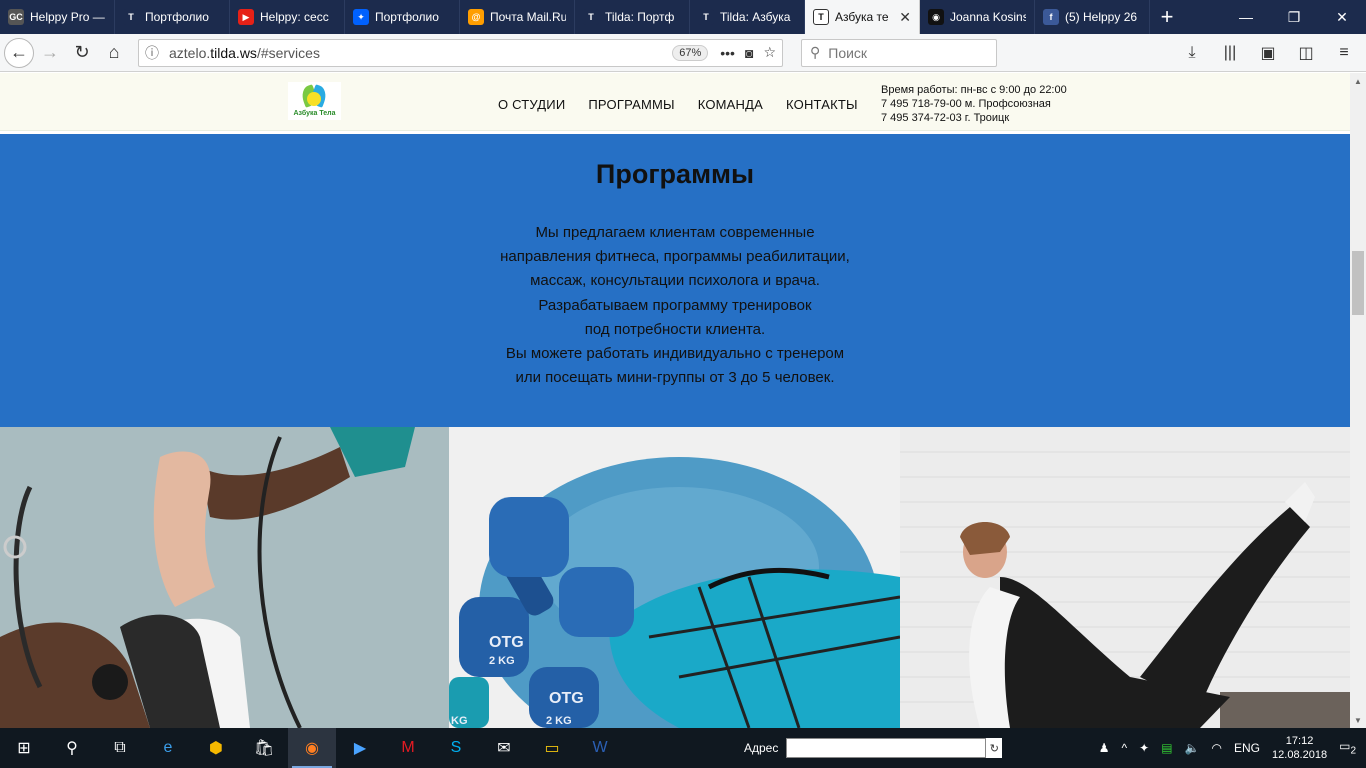 This screenshot has height=768, width=1366. Describe the element at coordinates (82, 53) in the screenshot. I see `reload-button: ↻` at that location.